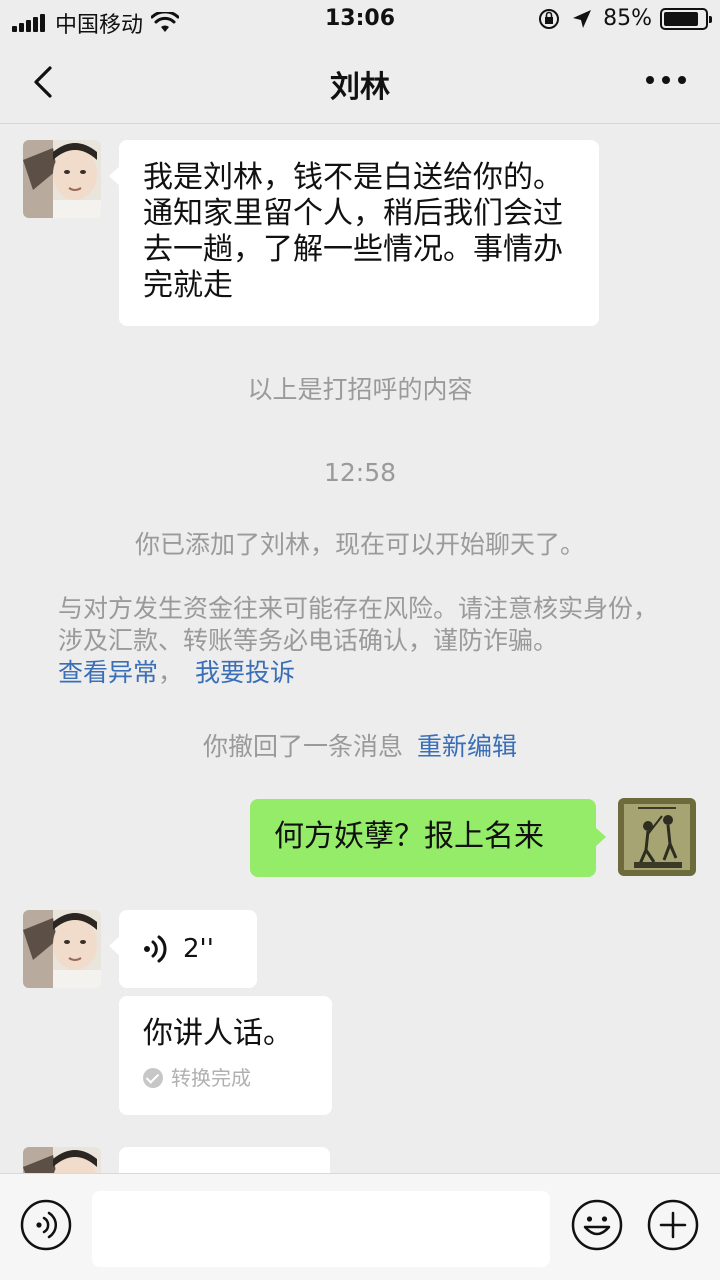 This screenshot has width=720, height=1280. Describe the element at coordinates (211, 1078) in the screenshot. I see `convert-status-text: 转换完成` at that location.